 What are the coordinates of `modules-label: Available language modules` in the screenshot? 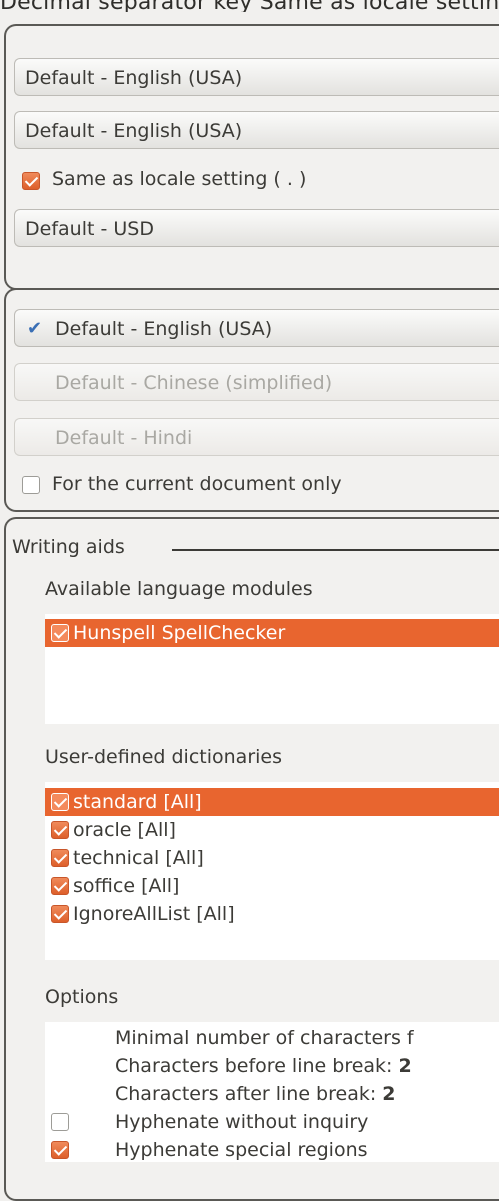 It's located at (179, 589).